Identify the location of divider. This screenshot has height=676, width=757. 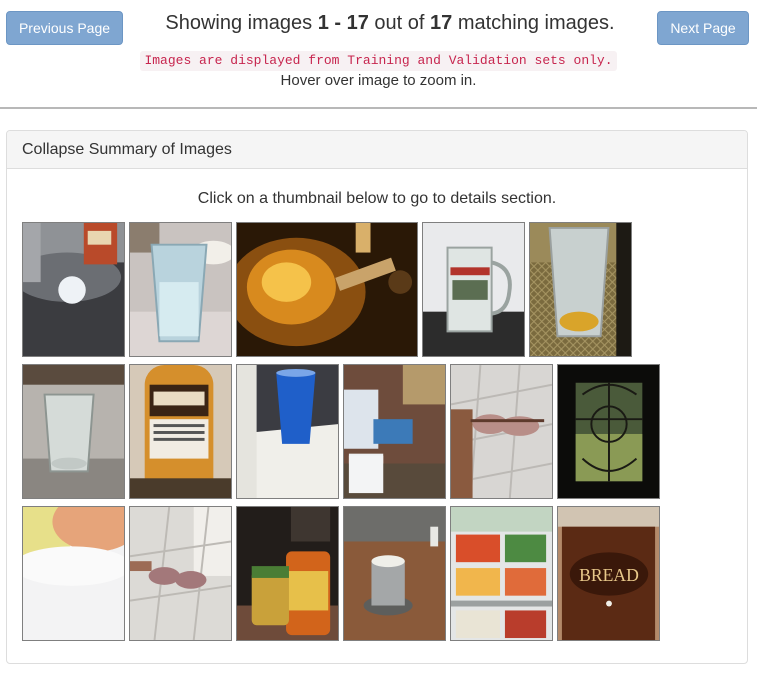
(378, 108).